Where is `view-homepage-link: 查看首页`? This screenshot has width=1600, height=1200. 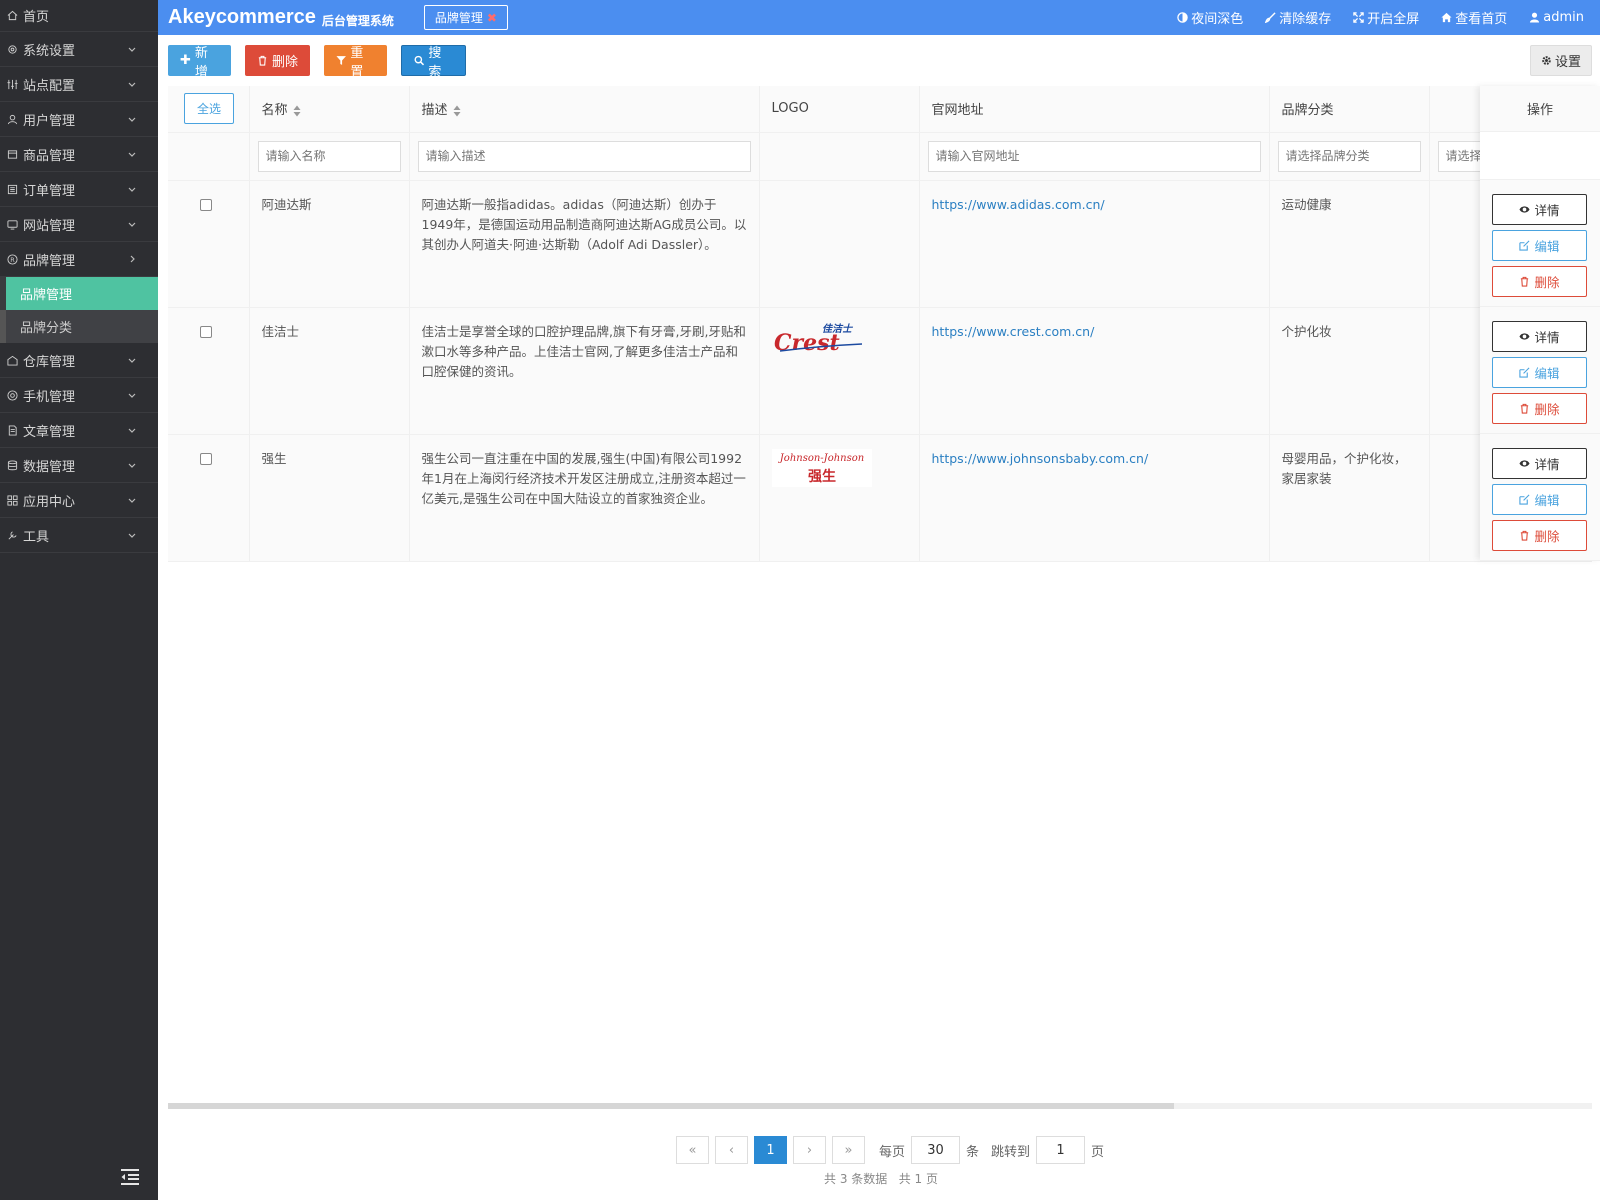 view-homepage-link: 查看首页 is located at coordinates (1474, 17).